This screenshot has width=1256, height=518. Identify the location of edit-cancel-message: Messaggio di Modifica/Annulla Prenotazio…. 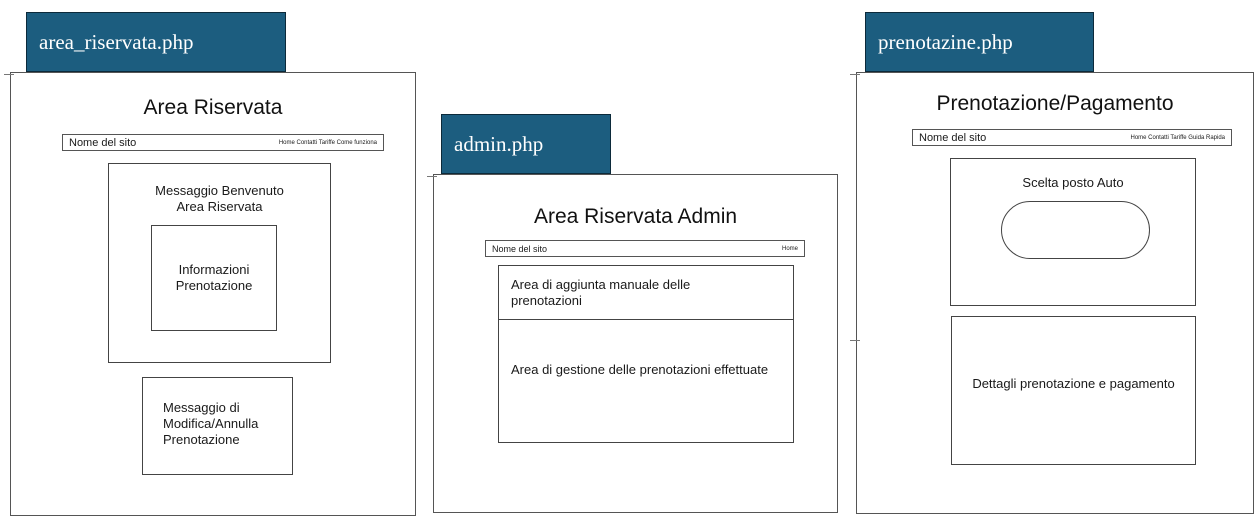
(211, 423).